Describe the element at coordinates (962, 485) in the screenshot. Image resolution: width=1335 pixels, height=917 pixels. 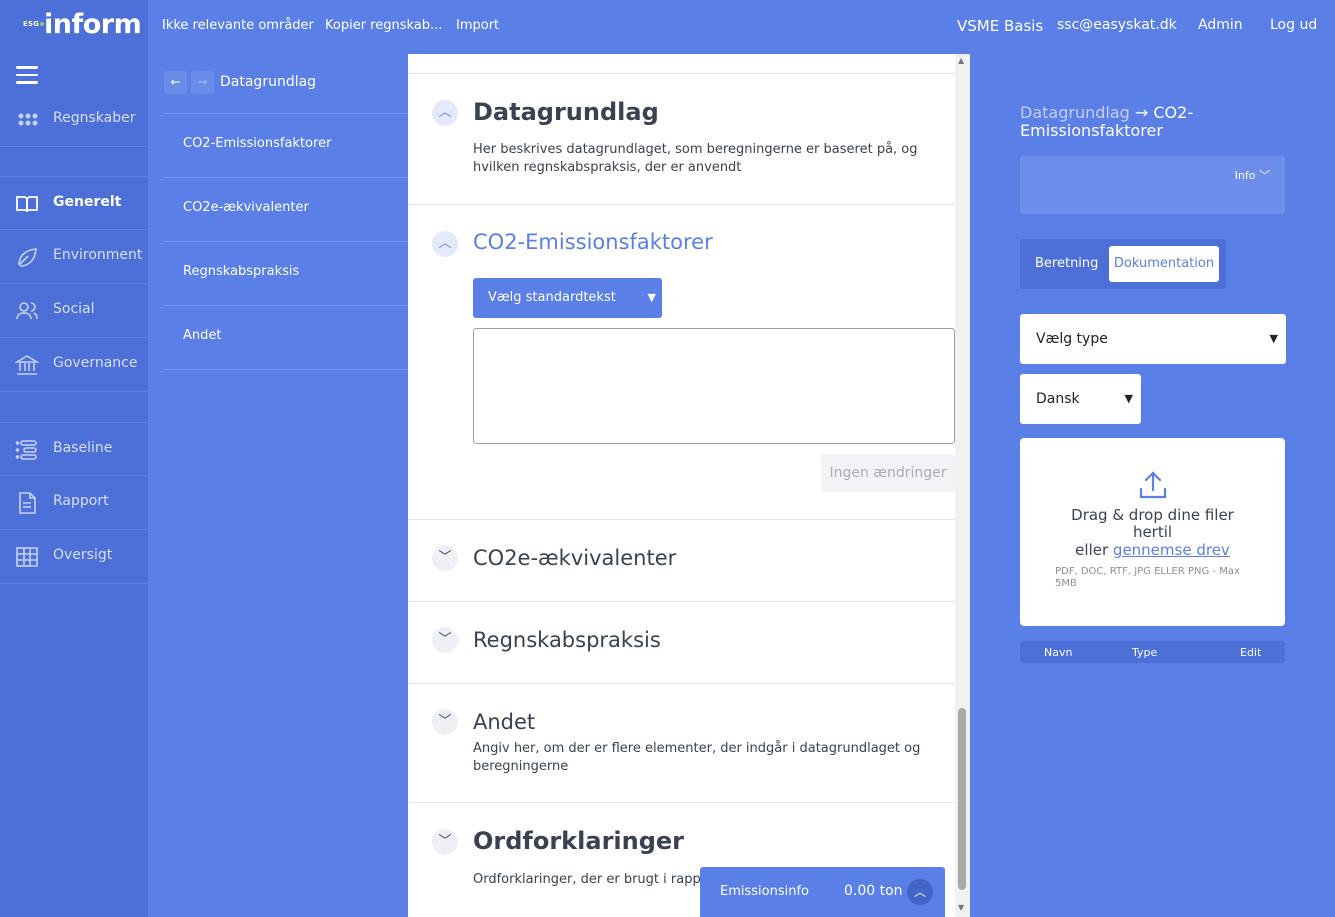
I see `scrollbar: ▲ ▼` at that location.